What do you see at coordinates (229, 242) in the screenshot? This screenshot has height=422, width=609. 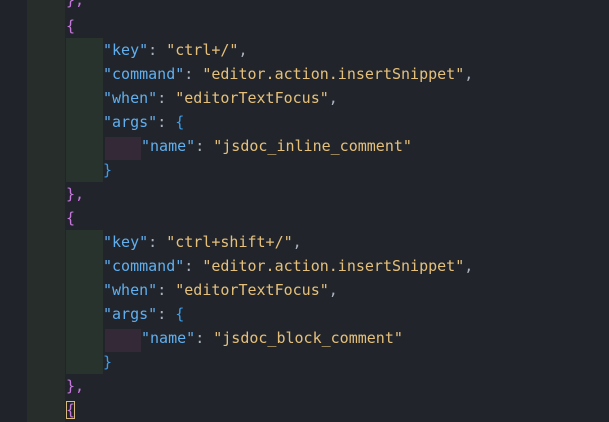 I see `code-token: "ctrl+shift+/"` at bounding box center [229, 242].